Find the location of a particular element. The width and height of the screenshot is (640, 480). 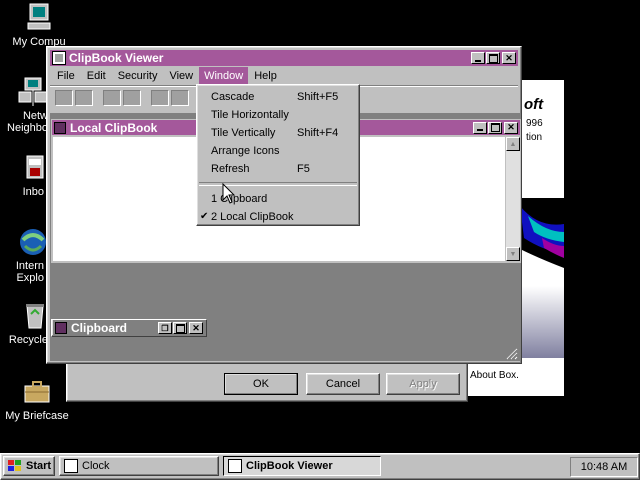

clipboard-maximize-button is located at coordinates (180, 328).